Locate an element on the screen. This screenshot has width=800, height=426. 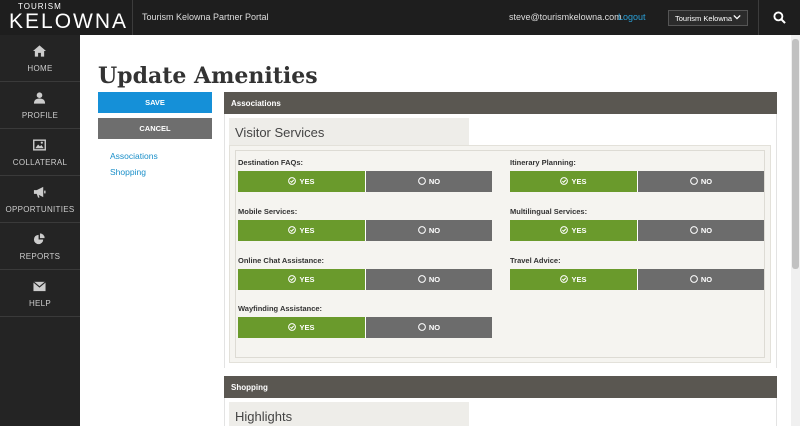
sidebar-item-help: HELP is located at coordinates (40, 293).